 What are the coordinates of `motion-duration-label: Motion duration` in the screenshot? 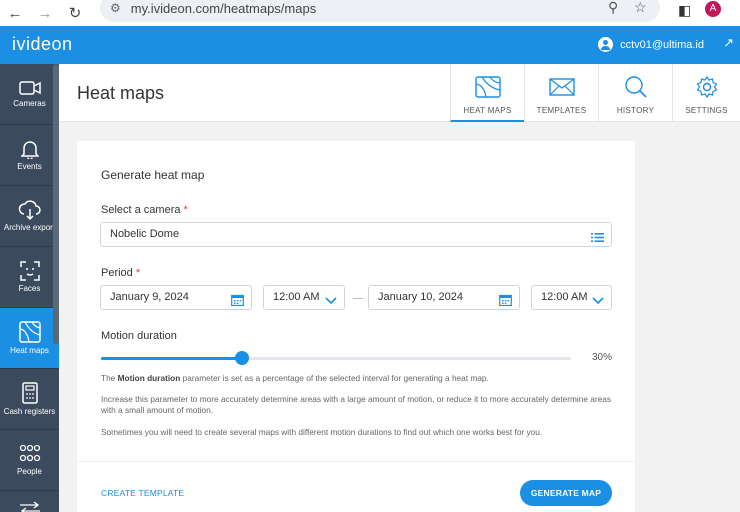 It's located at (139, 336).